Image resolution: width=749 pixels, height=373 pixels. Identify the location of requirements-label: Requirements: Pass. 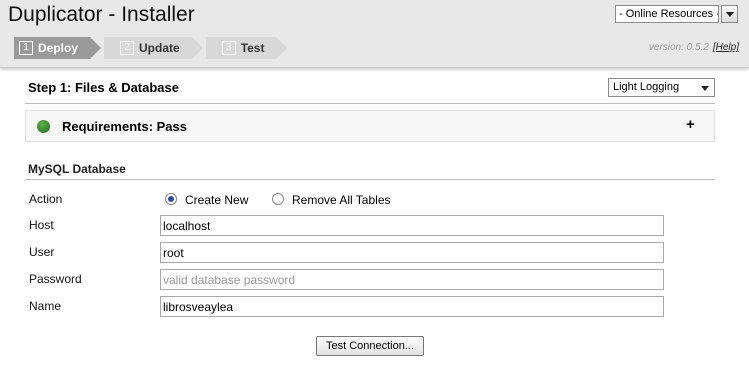
(124, 126).